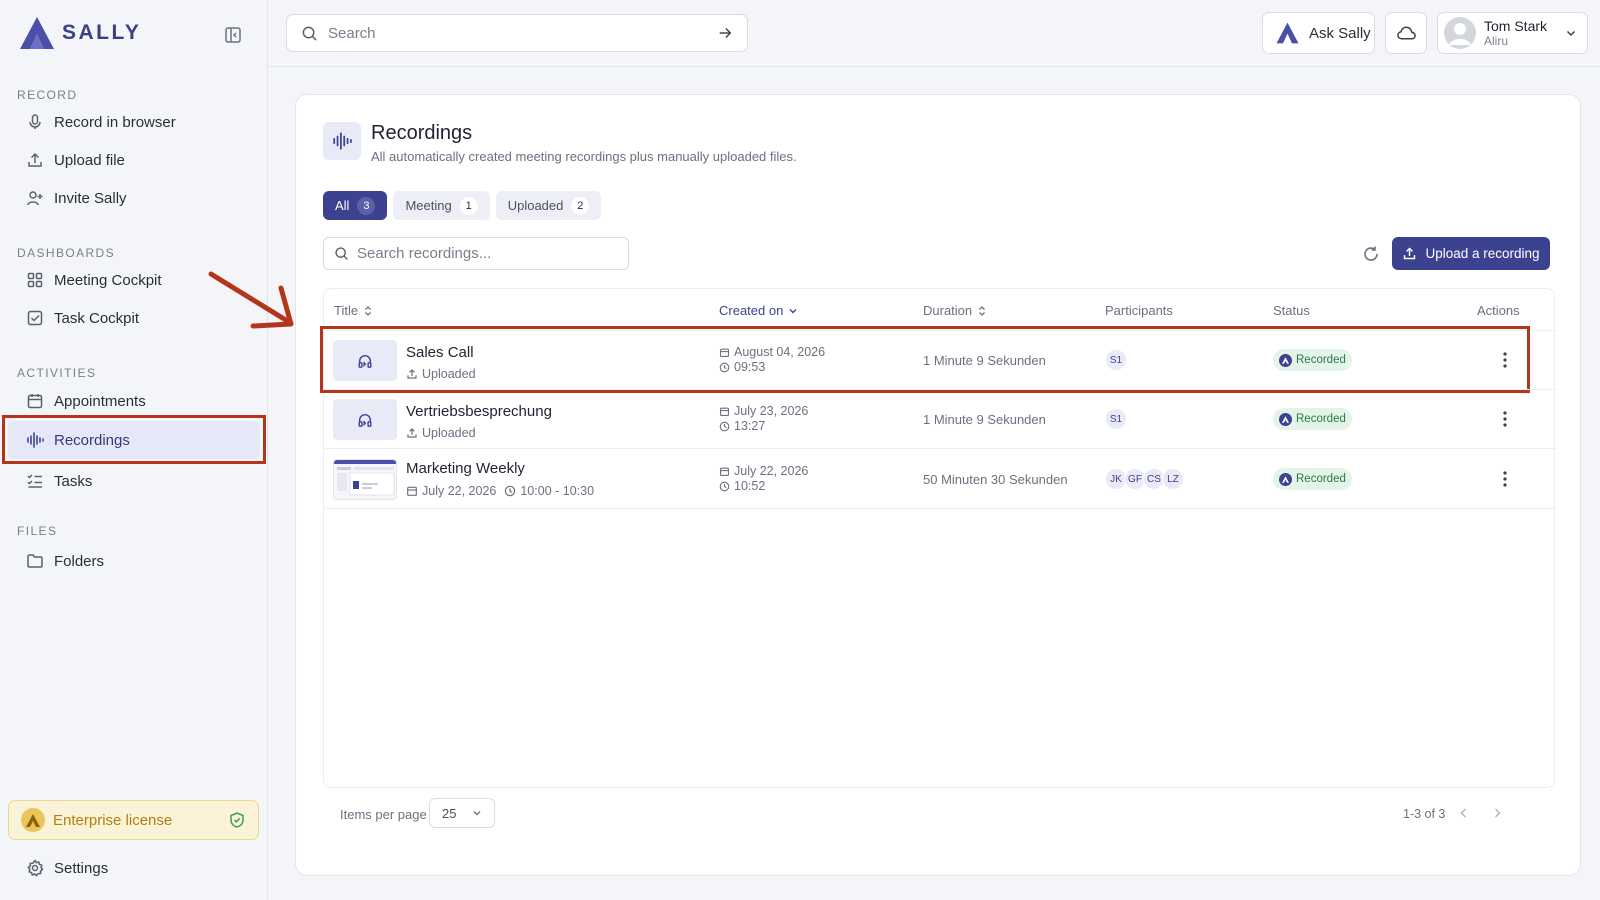 The width and height of the screenshot is (1600, 900). I want to click on arrow-right-icon, so click(725, 33).